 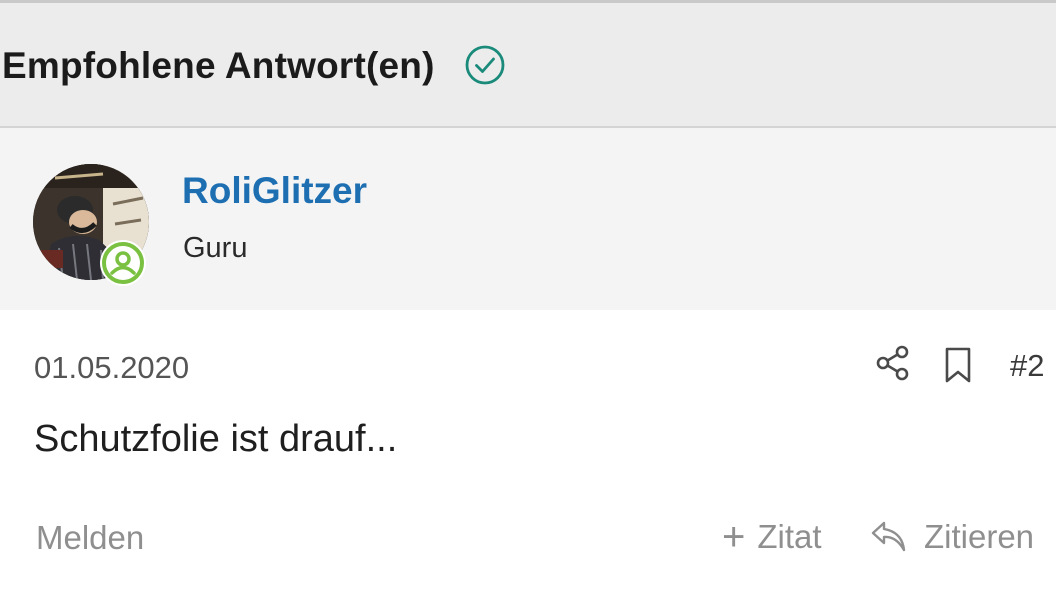 I want to click on reply-arrow-icon, so click(x=888, y=536).